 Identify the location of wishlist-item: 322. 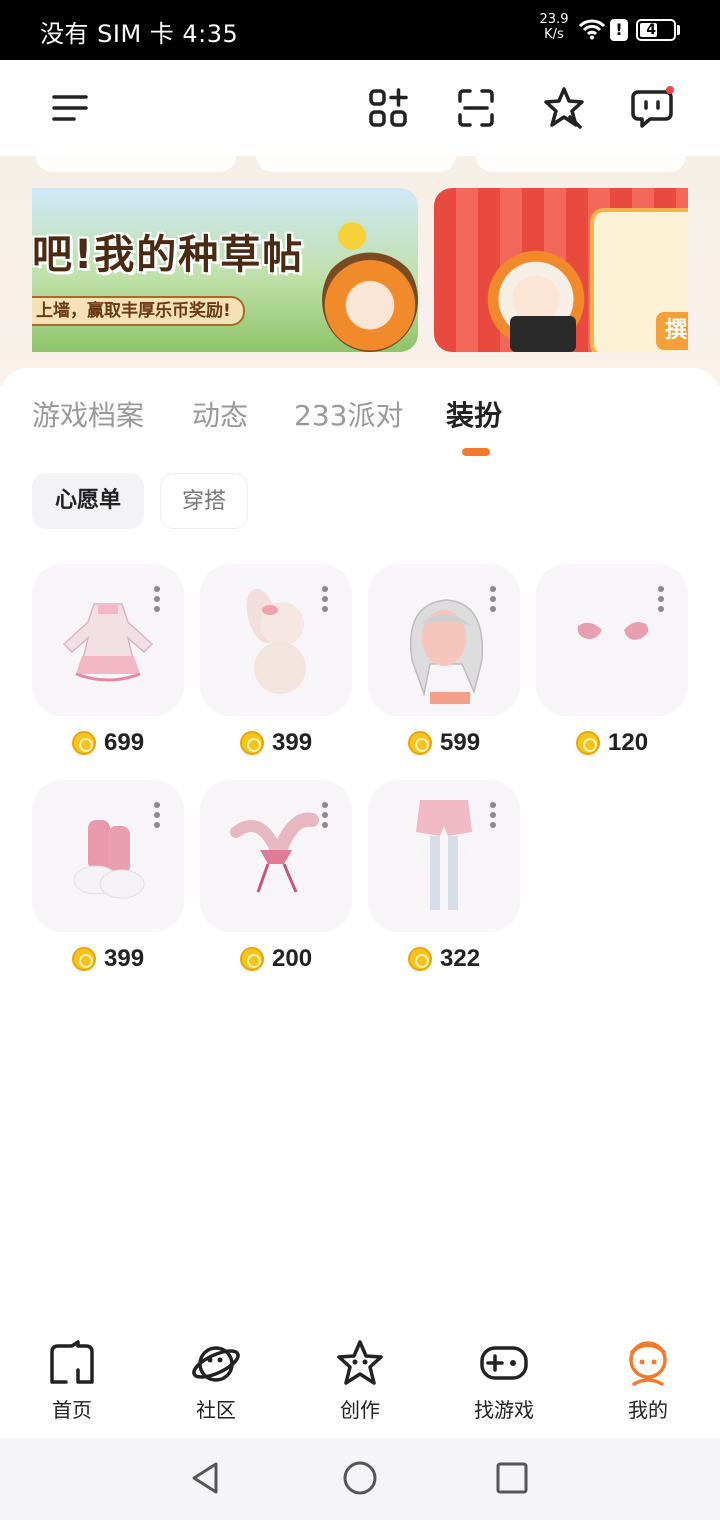
(444, 880).